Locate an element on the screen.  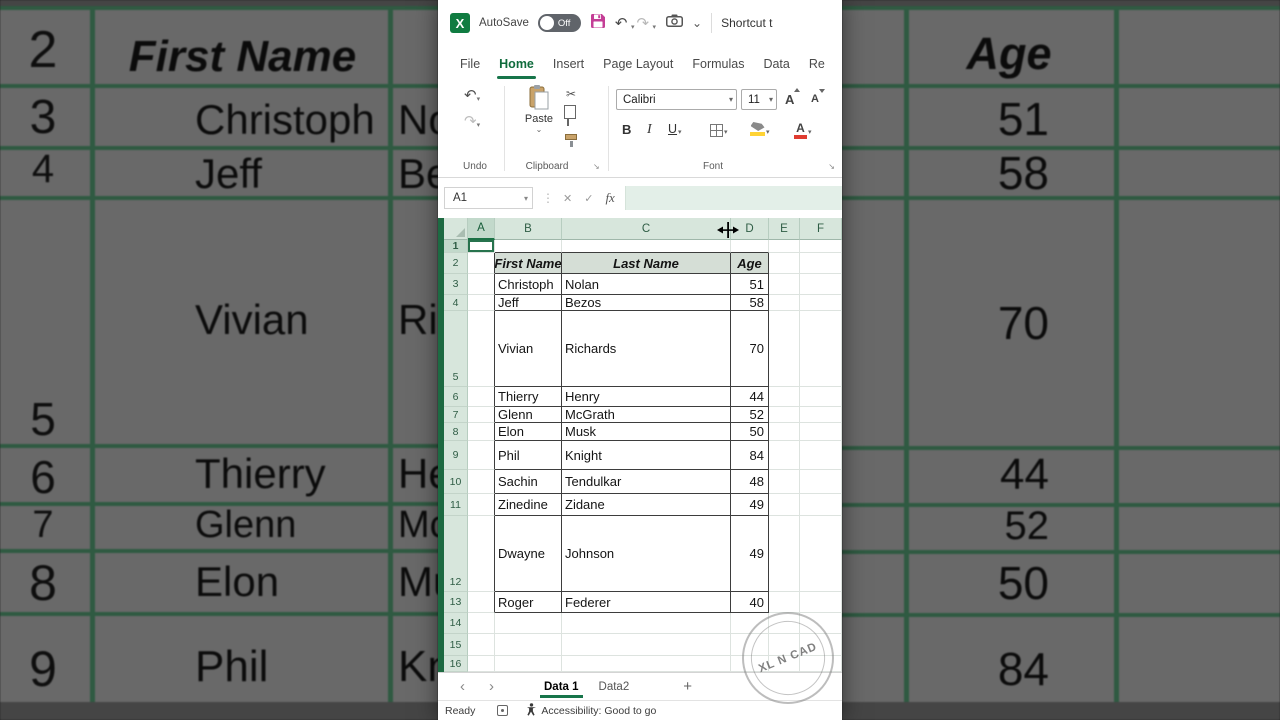
cell-C15 is located at coordinates (646, 645).